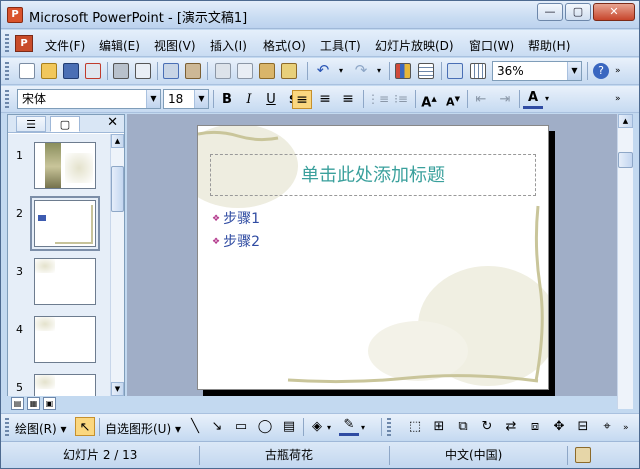 The image size is (640, 469). What do you see at coordinates (343, 71) in the screenshot?
I see `undo-dropdown-icon: ▾` at bounding box center [343, 71].